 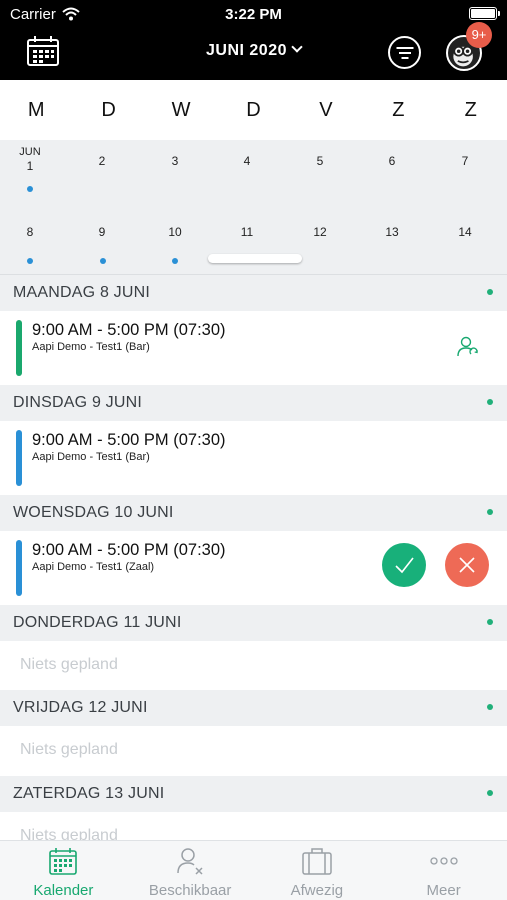 What do you see at coordinates (253, 794) in the screenshot?
I see `day-section-header: ZATERDAG 13 JUNI` at bounding box center [253, 794].